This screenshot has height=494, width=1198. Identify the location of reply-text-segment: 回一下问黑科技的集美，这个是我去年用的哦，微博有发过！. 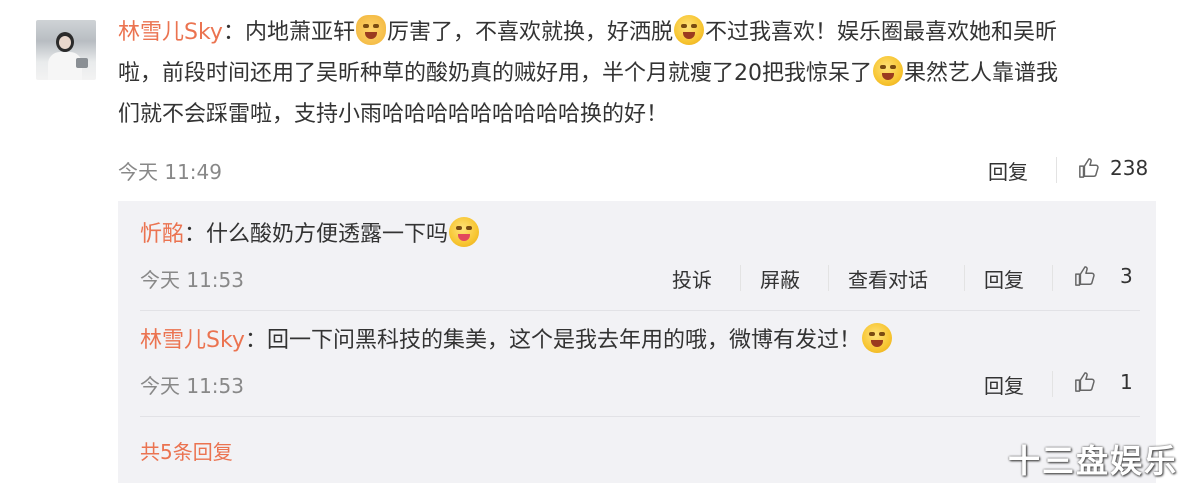
(563, 340).